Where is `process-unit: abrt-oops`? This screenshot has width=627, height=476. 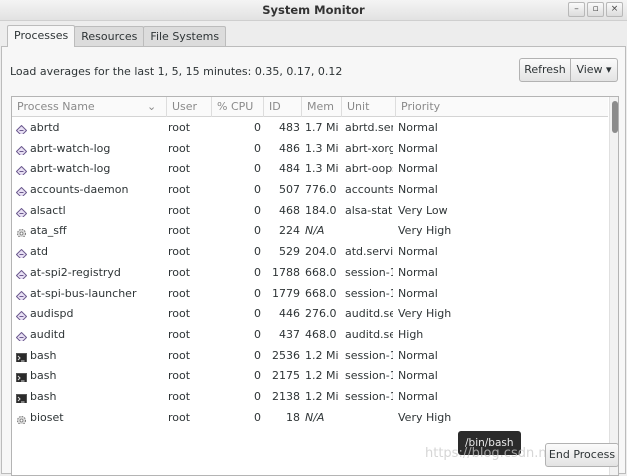
process-unit: abrt-oops is located at coordinates (369, 169).